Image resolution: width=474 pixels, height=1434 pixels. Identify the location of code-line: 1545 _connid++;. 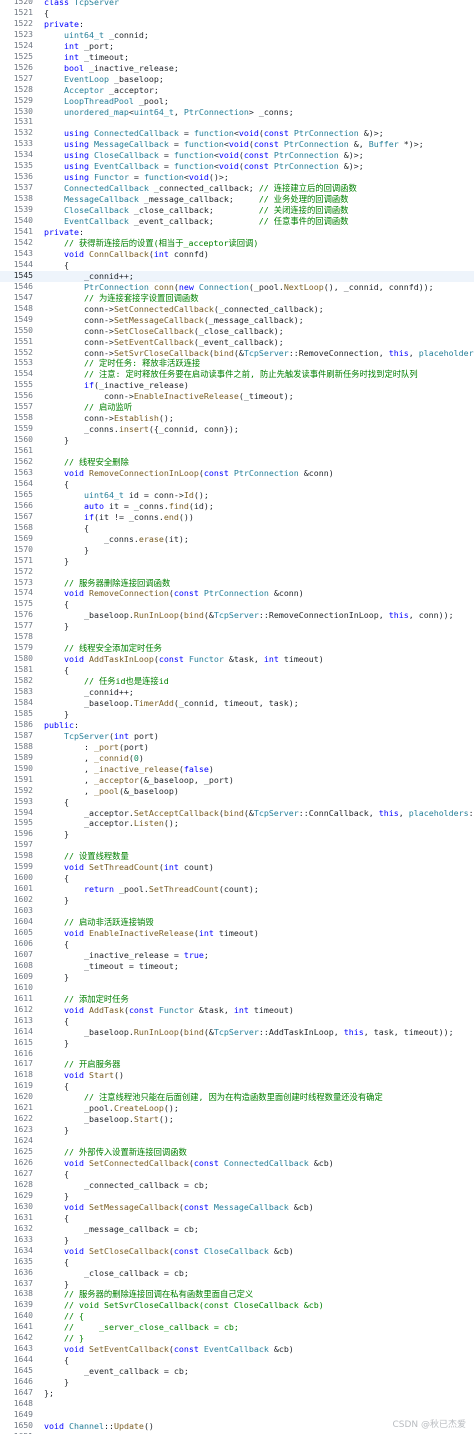
(237, 276).